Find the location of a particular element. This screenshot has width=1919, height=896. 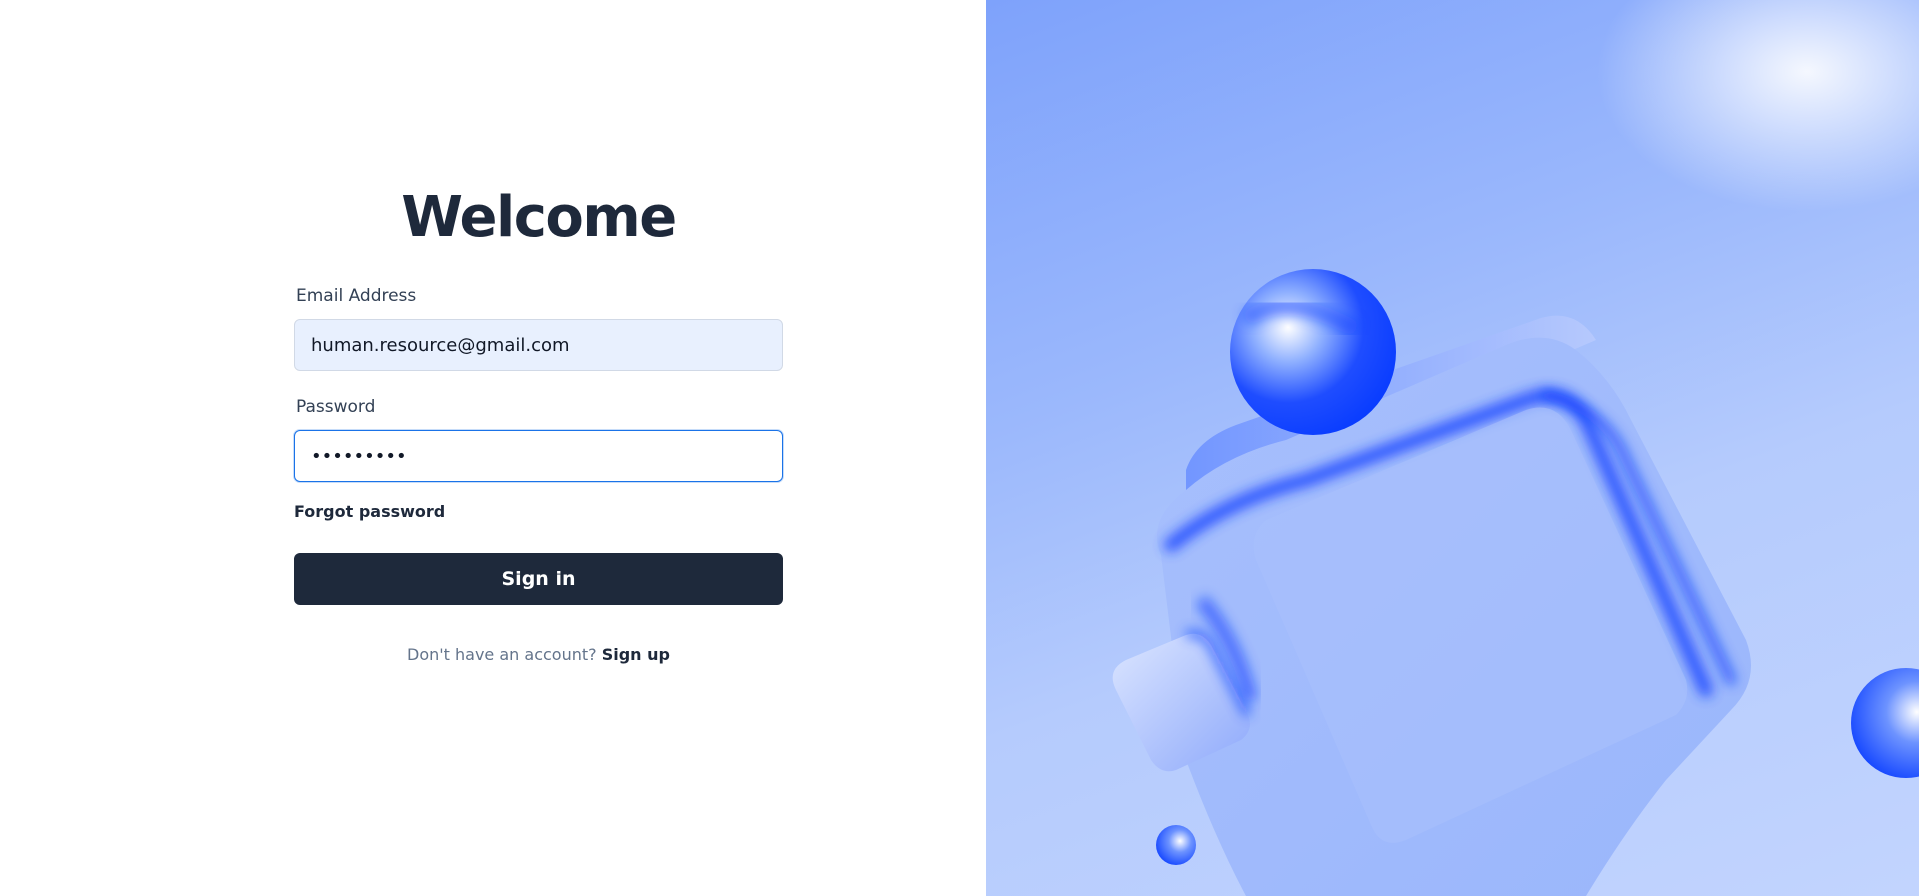

forgot-password-link: Forgot password is located at coordinates (369, 511).